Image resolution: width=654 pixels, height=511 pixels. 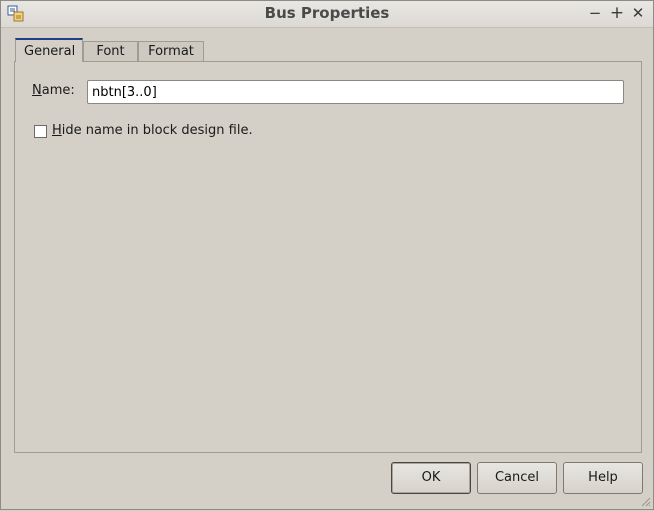 I want to click on name-label: Name:, so click(x=53, y=90).